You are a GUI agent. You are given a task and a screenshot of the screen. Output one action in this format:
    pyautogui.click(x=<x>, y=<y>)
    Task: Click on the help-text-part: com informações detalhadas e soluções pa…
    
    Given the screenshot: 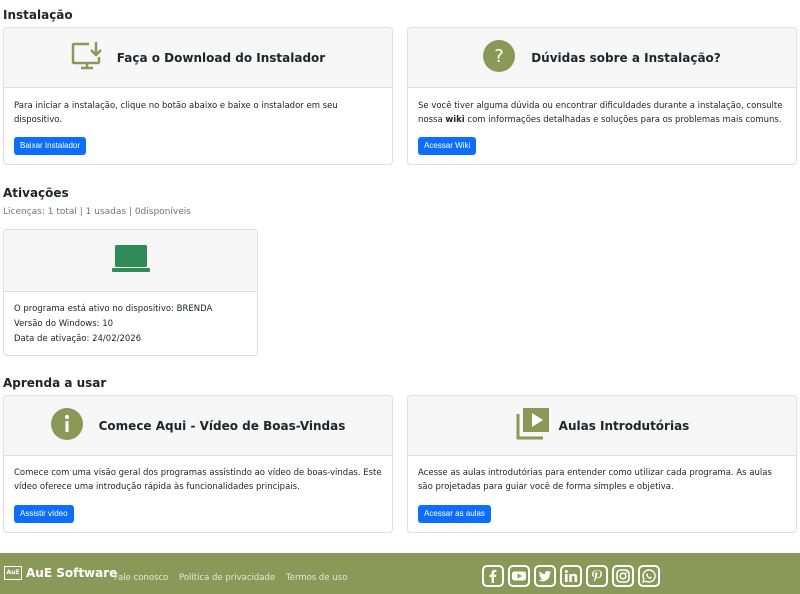 What is the action you would take?
    pyautogui.click(x=623, y=120)
    